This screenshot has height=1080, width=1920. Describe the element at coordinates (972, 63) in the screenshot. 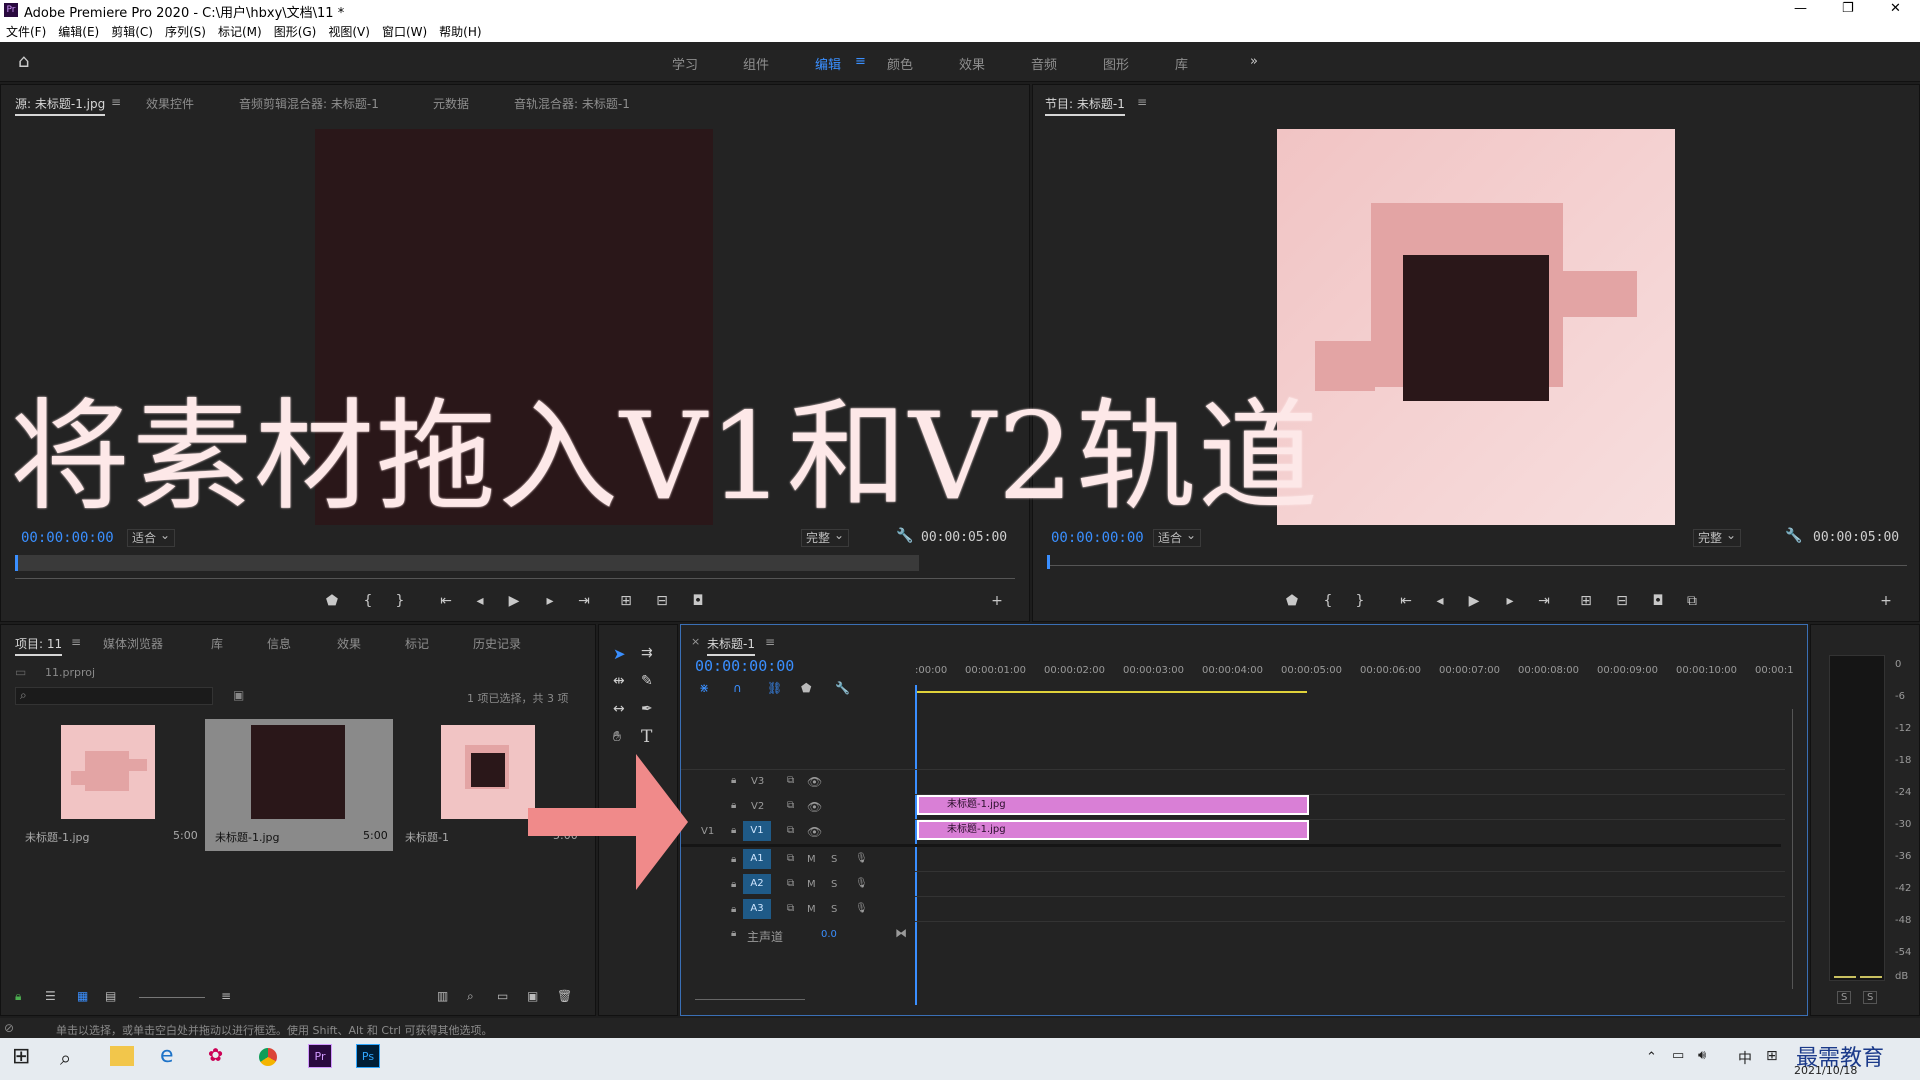

I see `workspace-effects: 效果` at that location.